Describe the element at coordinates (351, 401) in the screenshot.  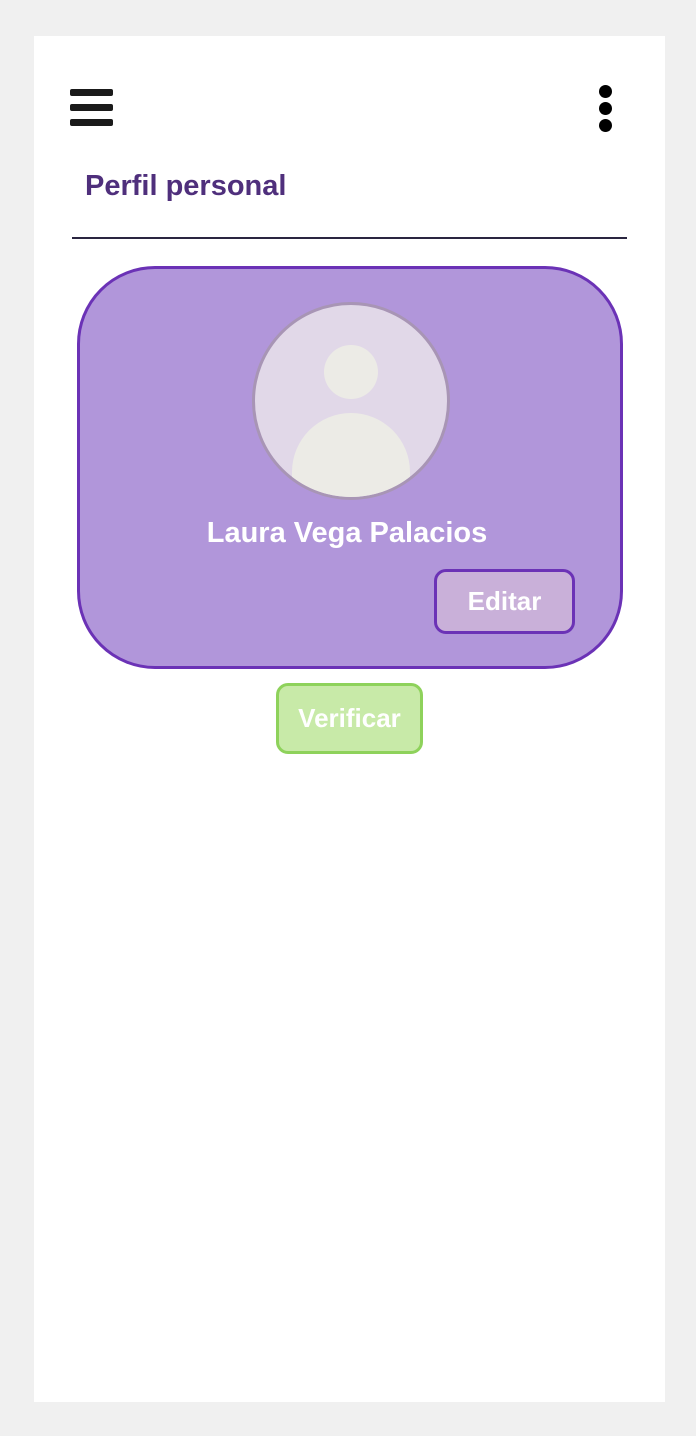
I see `user-placeholder-icon` at that location.